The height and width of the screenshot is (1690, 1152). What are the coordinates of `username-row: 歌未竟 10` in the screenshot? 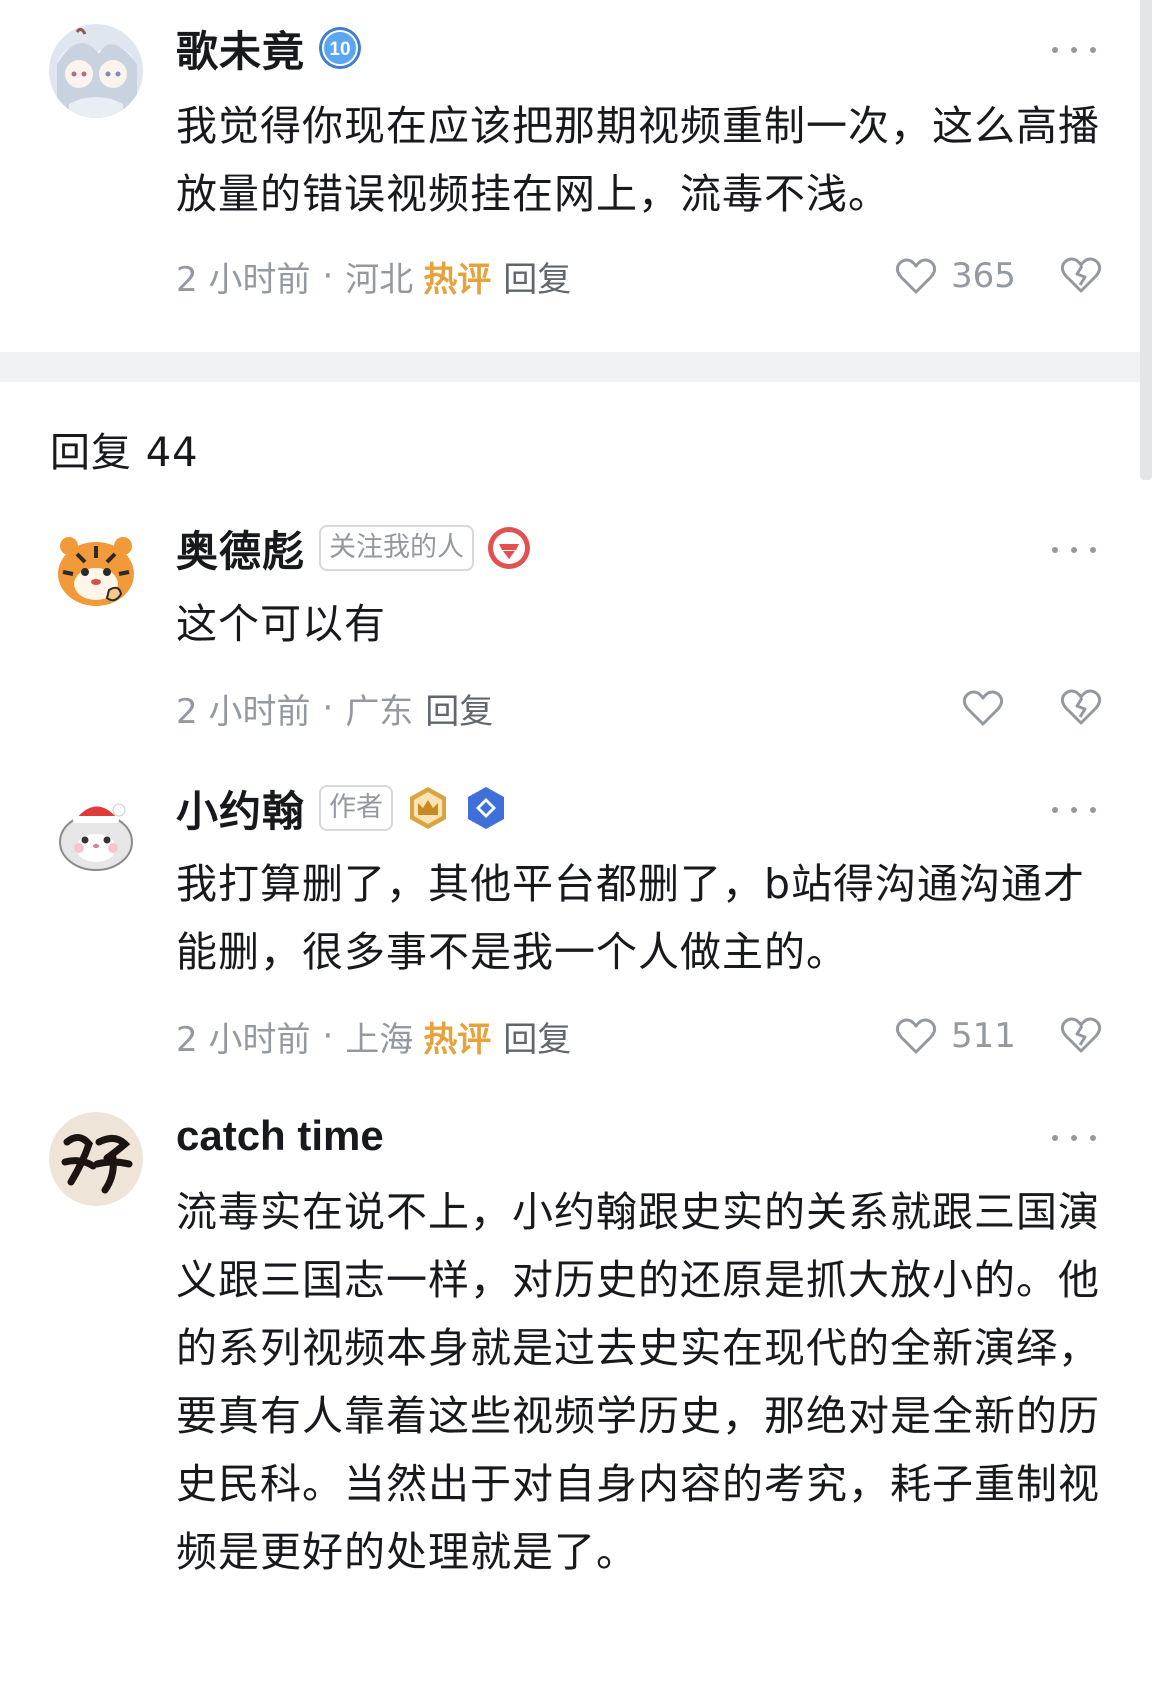 It's located at (269, 48).